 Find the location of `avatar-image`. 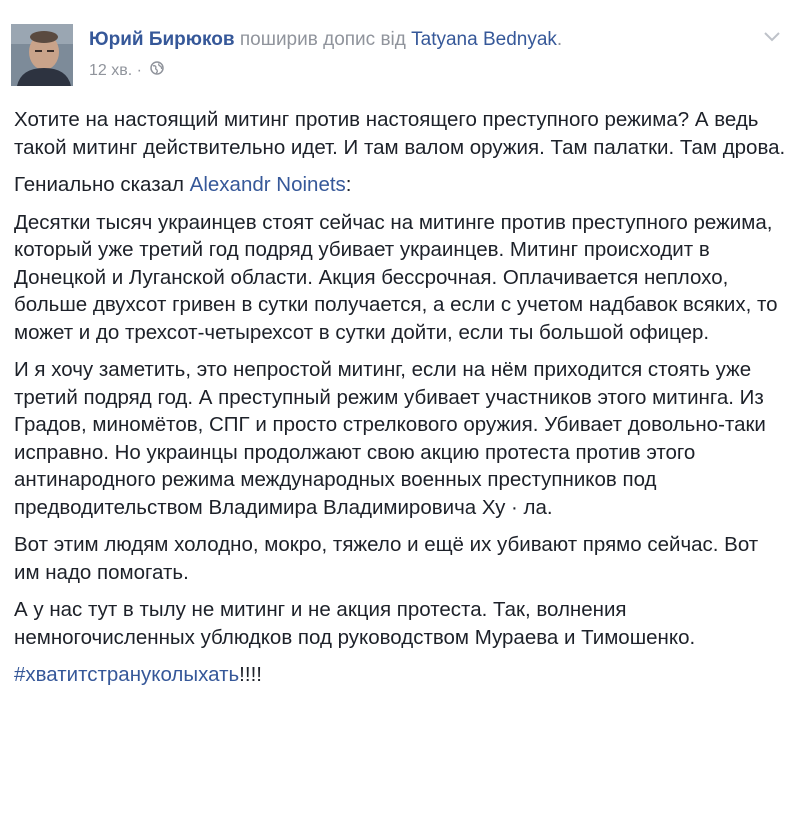

avatar-image is located at coordinates (42, 55).